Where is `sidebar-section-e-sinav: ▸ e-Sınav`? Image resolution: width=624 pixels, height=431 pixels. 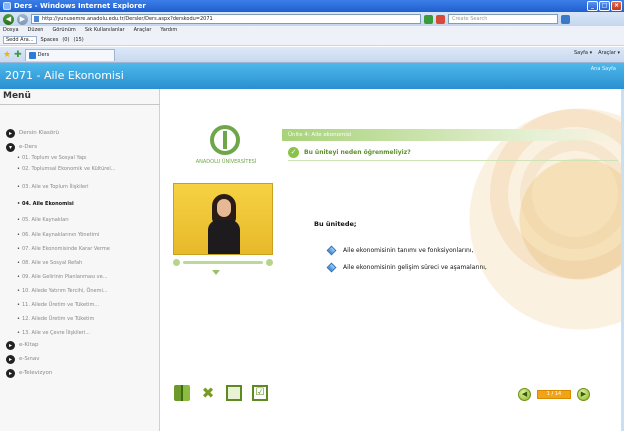 sidebar-section-e-sinav: ▸ e-Sınav is located at coordinates (23, 359).